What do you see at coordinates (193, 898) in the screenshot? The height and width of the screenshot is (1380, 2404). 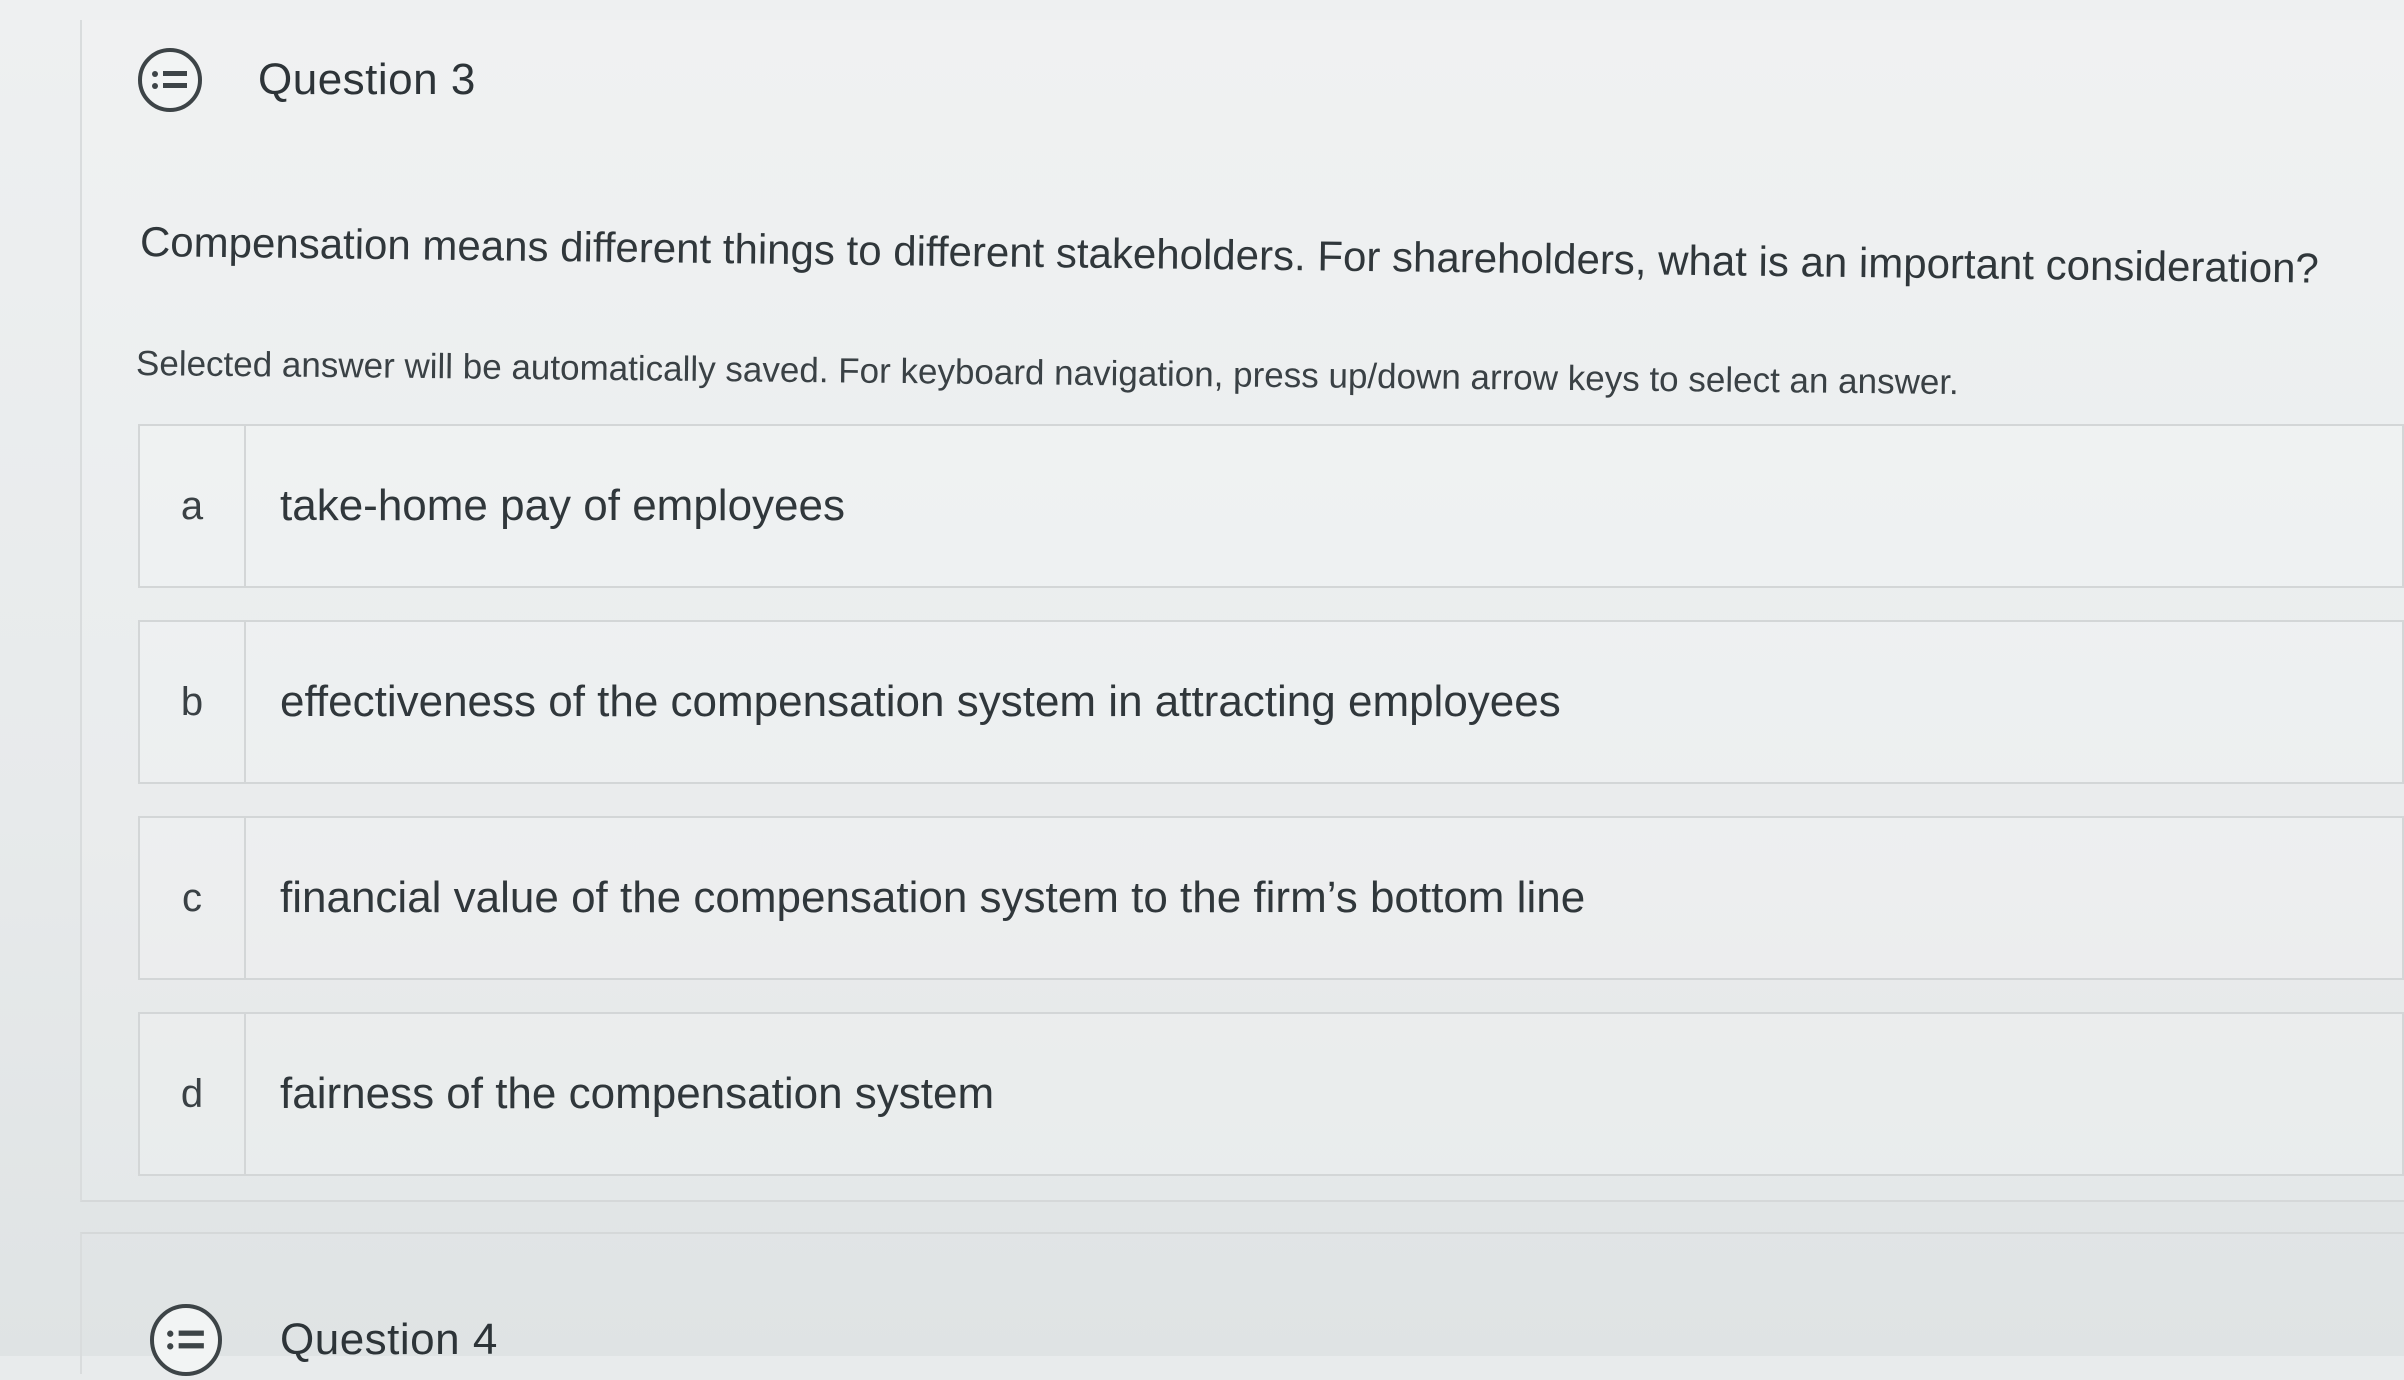 I see `answer-letter: c` at bounding box center [193, 898].